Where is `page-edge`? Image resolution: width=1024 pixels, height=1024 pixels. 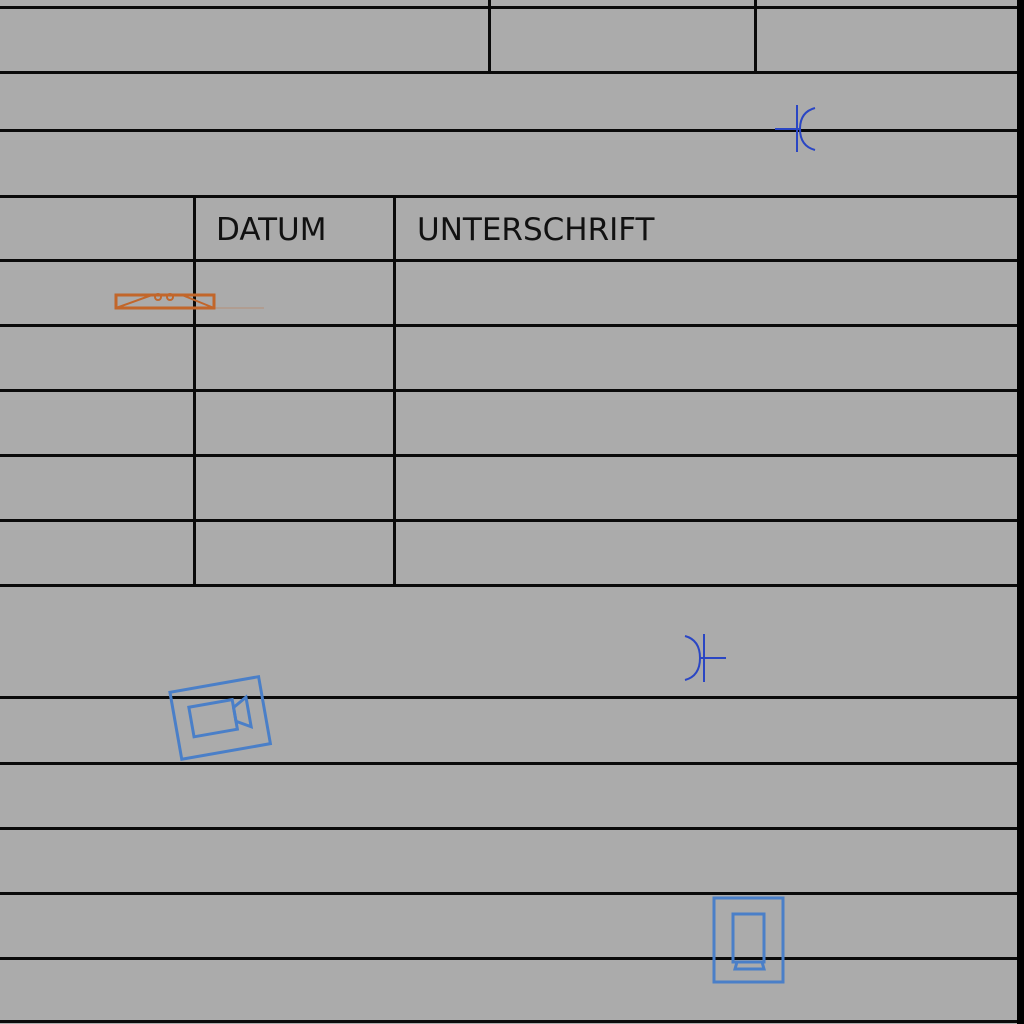
page-edge is located at coordinates (1020, 512).